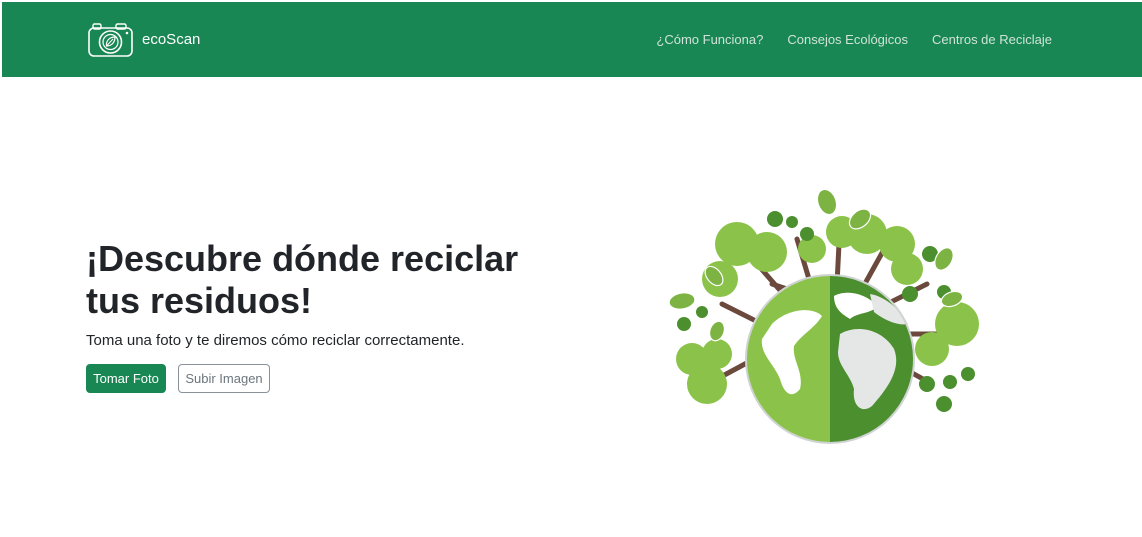 This screenshot has width=1142, height=537. What do you see at coordinates (171, 39) in the screenshot?
I see `brand-name: ecoScan` at bounding box center [171, 39].